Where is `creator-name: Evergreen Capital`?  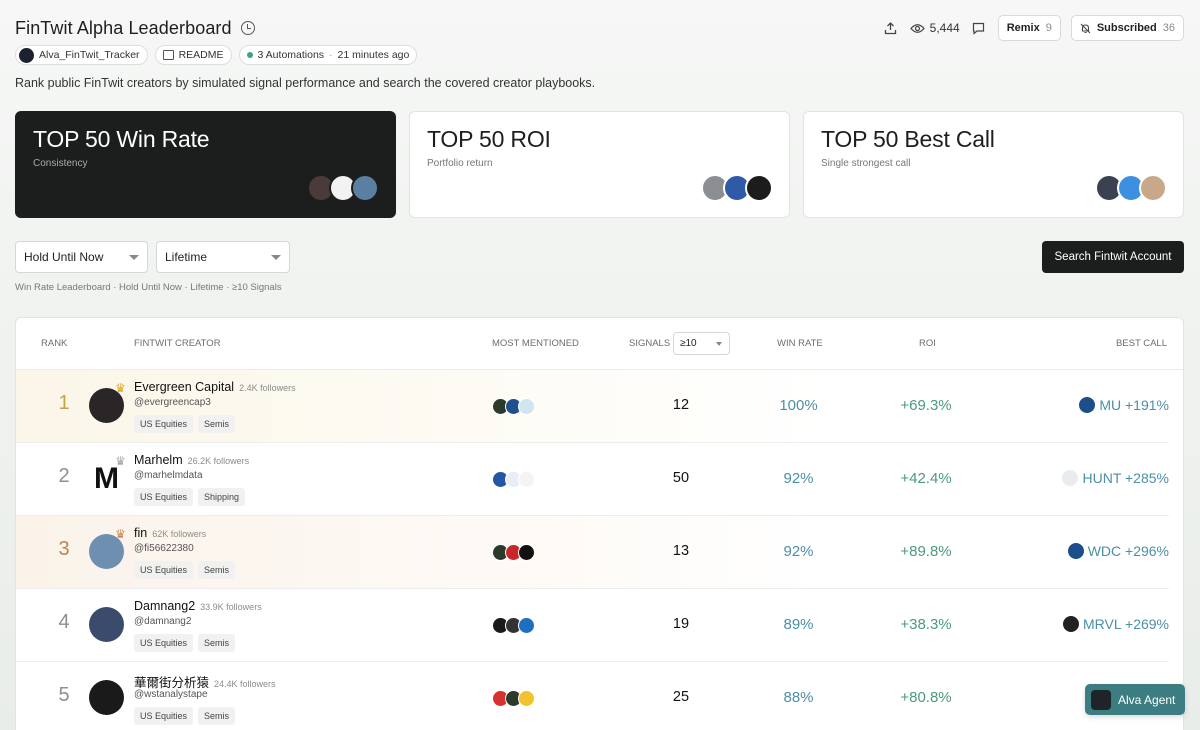 creator-name: Evergreen Capital is located at coordinates (184, 387).